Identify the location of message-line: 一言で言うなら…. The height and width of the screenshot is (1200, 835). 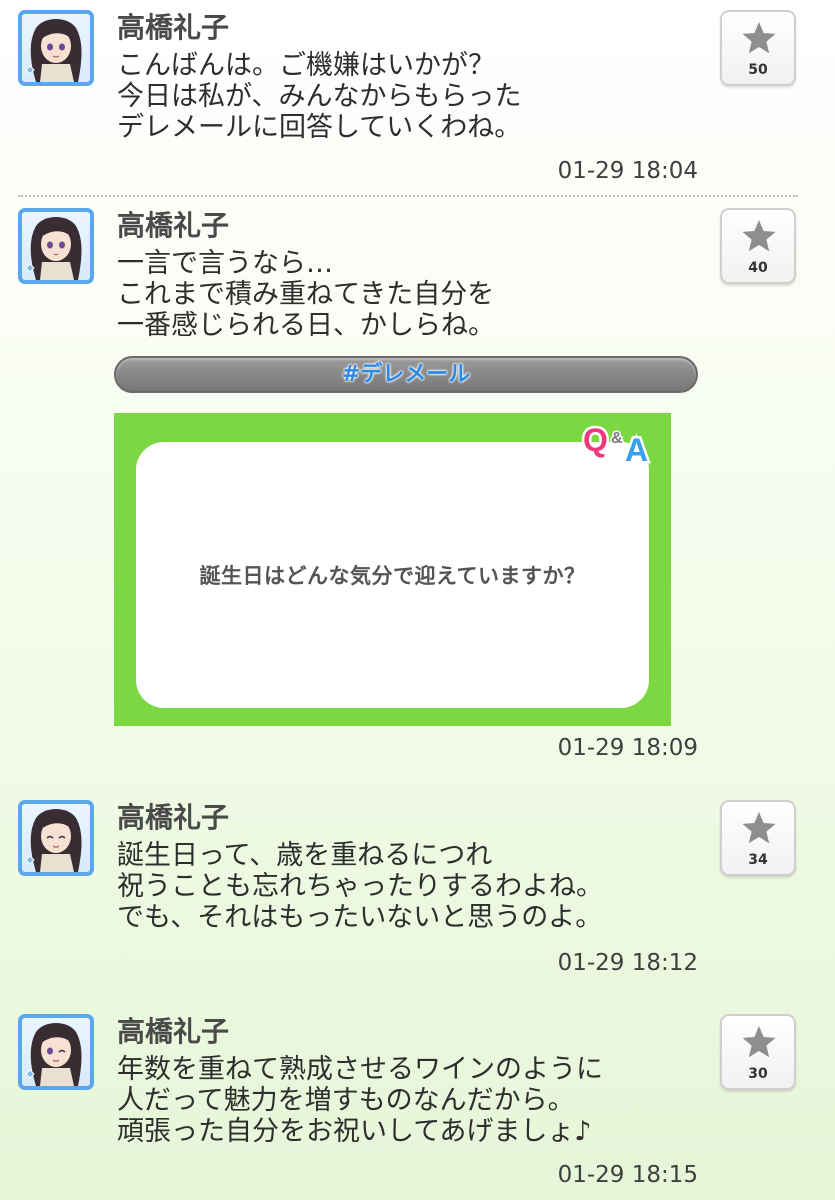
(225, 263).